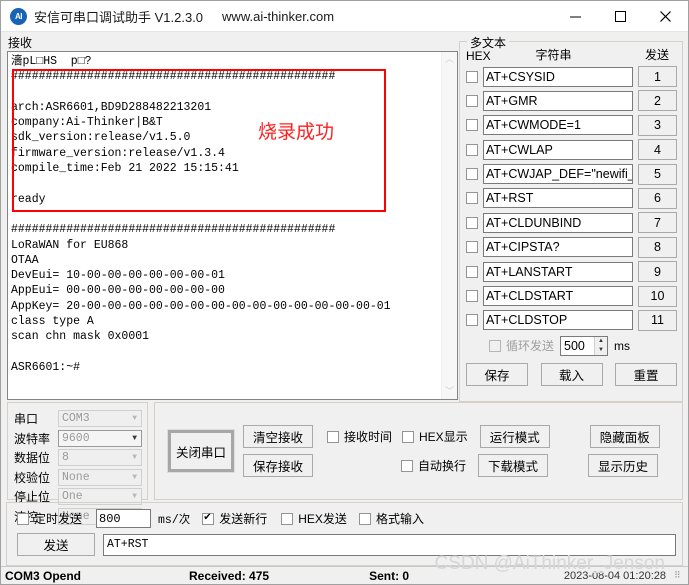 The image size is (689, 585). I want to click on command-input: AT+CIPSTA?, so click(558, 247).